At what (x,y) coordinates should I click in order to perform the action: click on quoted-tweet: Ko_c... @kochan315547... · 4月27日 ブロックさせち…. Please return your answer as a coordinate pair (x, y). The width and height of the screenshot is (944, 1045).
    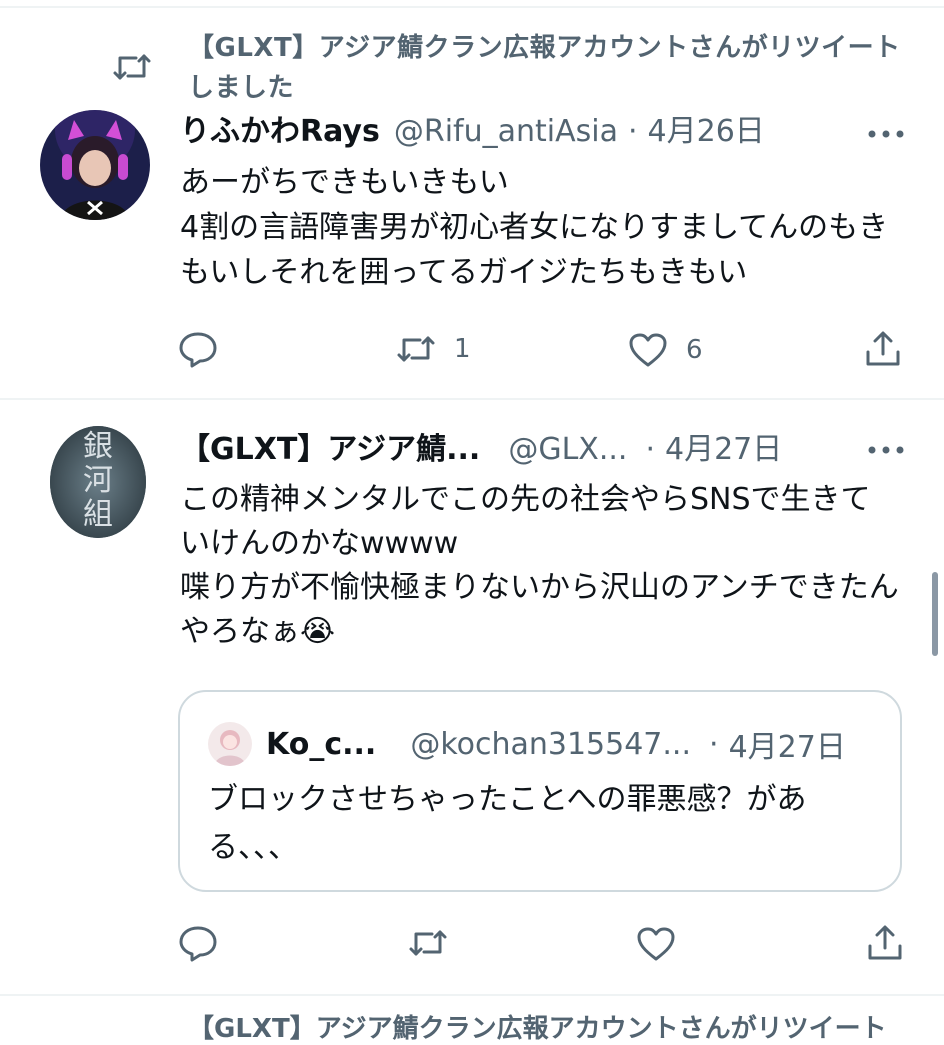
    Looking at the image, I should click on (540, 791).